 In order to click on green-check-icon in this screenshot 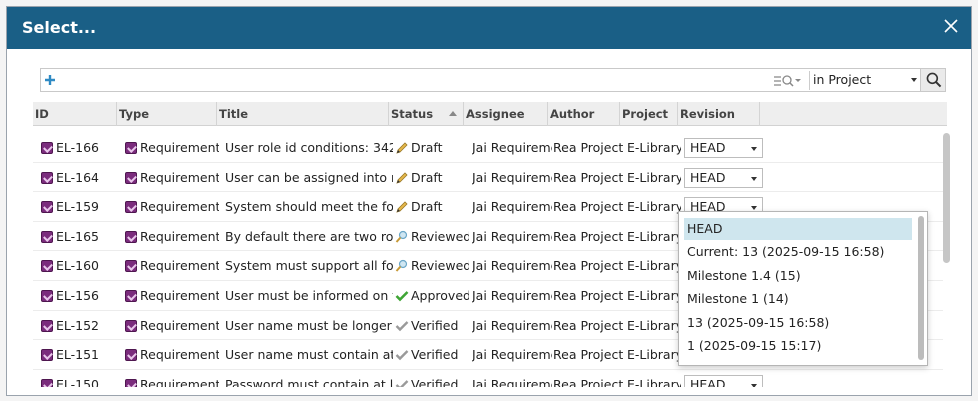, I will do `click(402, 293)`.